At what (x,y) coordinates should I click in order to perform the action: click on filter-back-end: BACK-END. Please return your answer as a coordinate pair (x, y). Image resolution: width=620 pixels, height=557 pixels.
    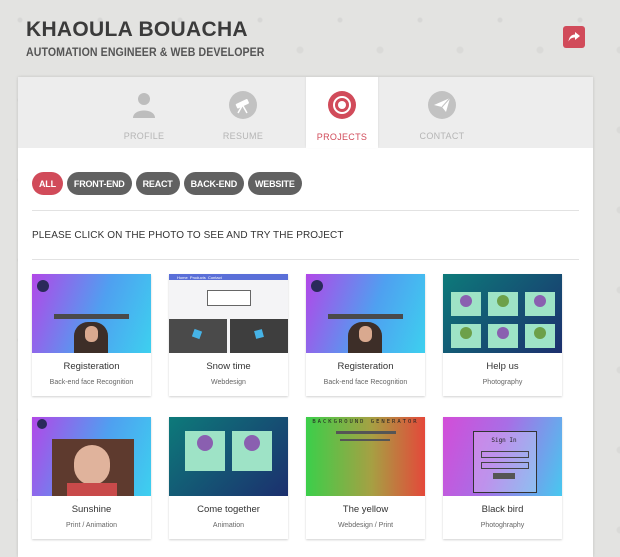
    Looking at the image, I should click on (214, 183).